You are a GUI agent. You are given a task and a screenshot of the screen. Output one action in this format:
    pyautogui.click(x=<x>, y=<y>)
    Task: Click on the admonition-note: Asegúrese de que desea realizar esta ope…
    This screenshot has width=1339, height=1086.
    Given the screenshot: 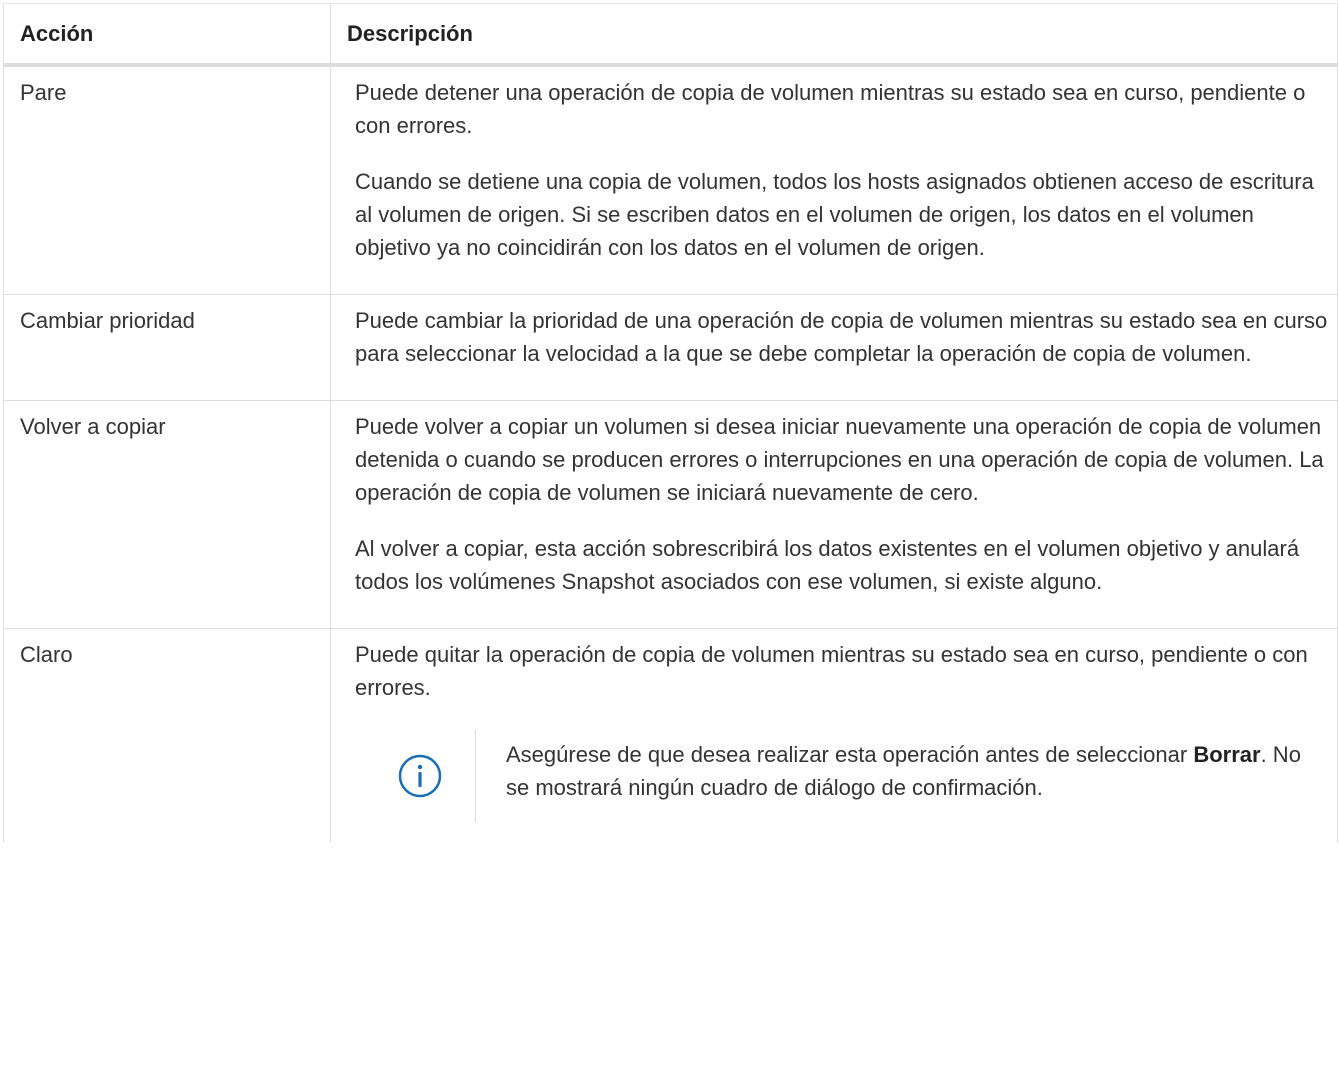 What is the action you would take?
    pyautogui.click(x=847, y=776)
    